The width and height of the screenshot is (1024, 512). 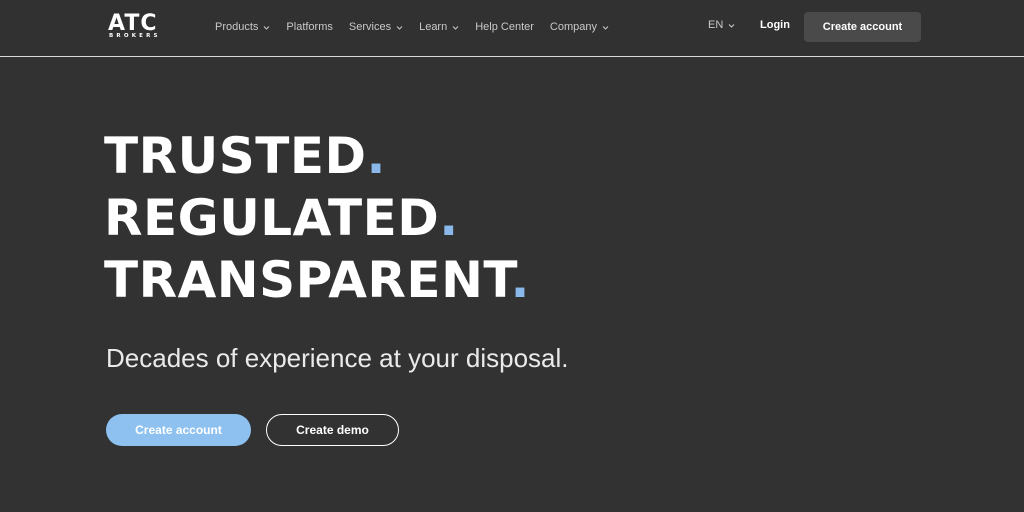 What do you see at coordinates (433, 27) in the screenshot?
I see `nav-item-label: Learn` at bounding box center [433, 27].